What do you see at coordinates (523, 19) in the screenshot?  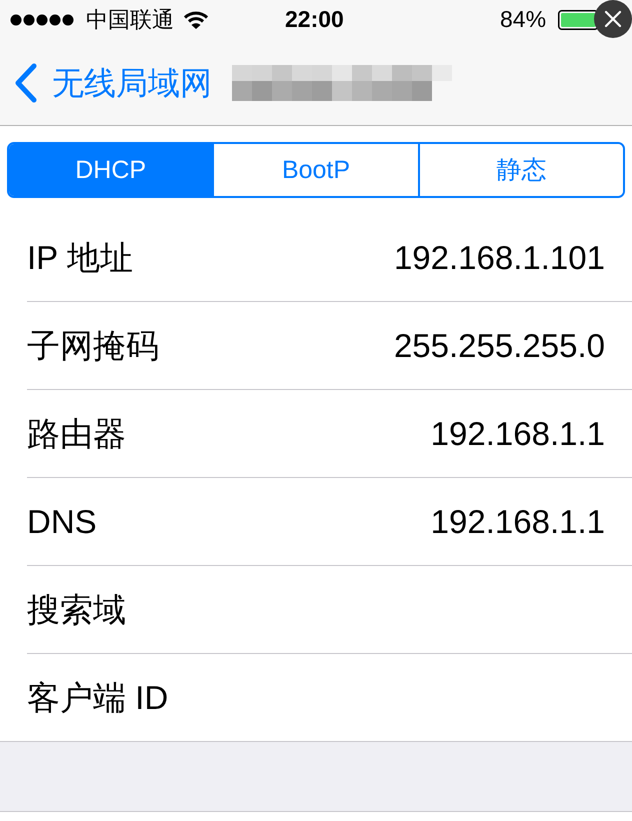 I see `battery-percent: 84%` at bounding box center [523, 19].